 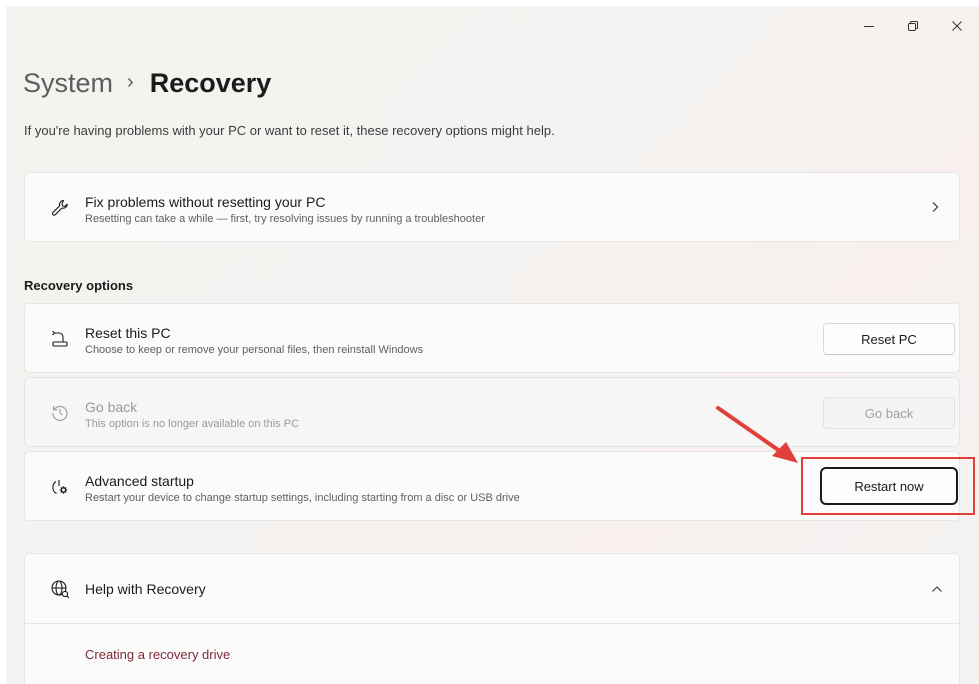 What do you see at coordinates (139, 481) in the screenshot?
I see `advanced-startup-title: Advanced startup` at bounding box center [139, 481].